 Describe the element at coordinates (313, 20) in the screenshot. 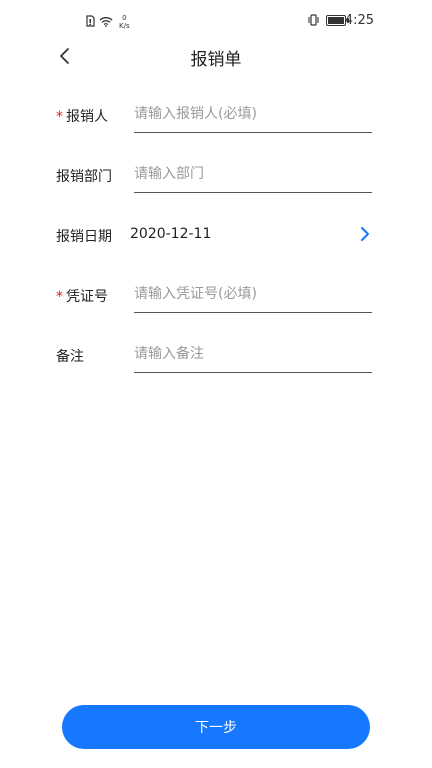

I see `vibrate-icon` at that location.